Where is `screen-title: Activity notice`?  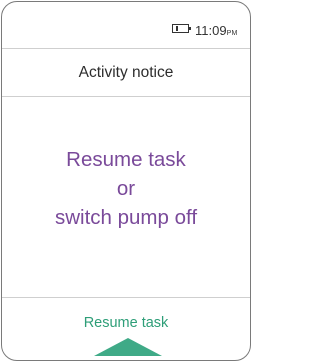 screen-title: Activity notice is located at coordinates (126, 73).